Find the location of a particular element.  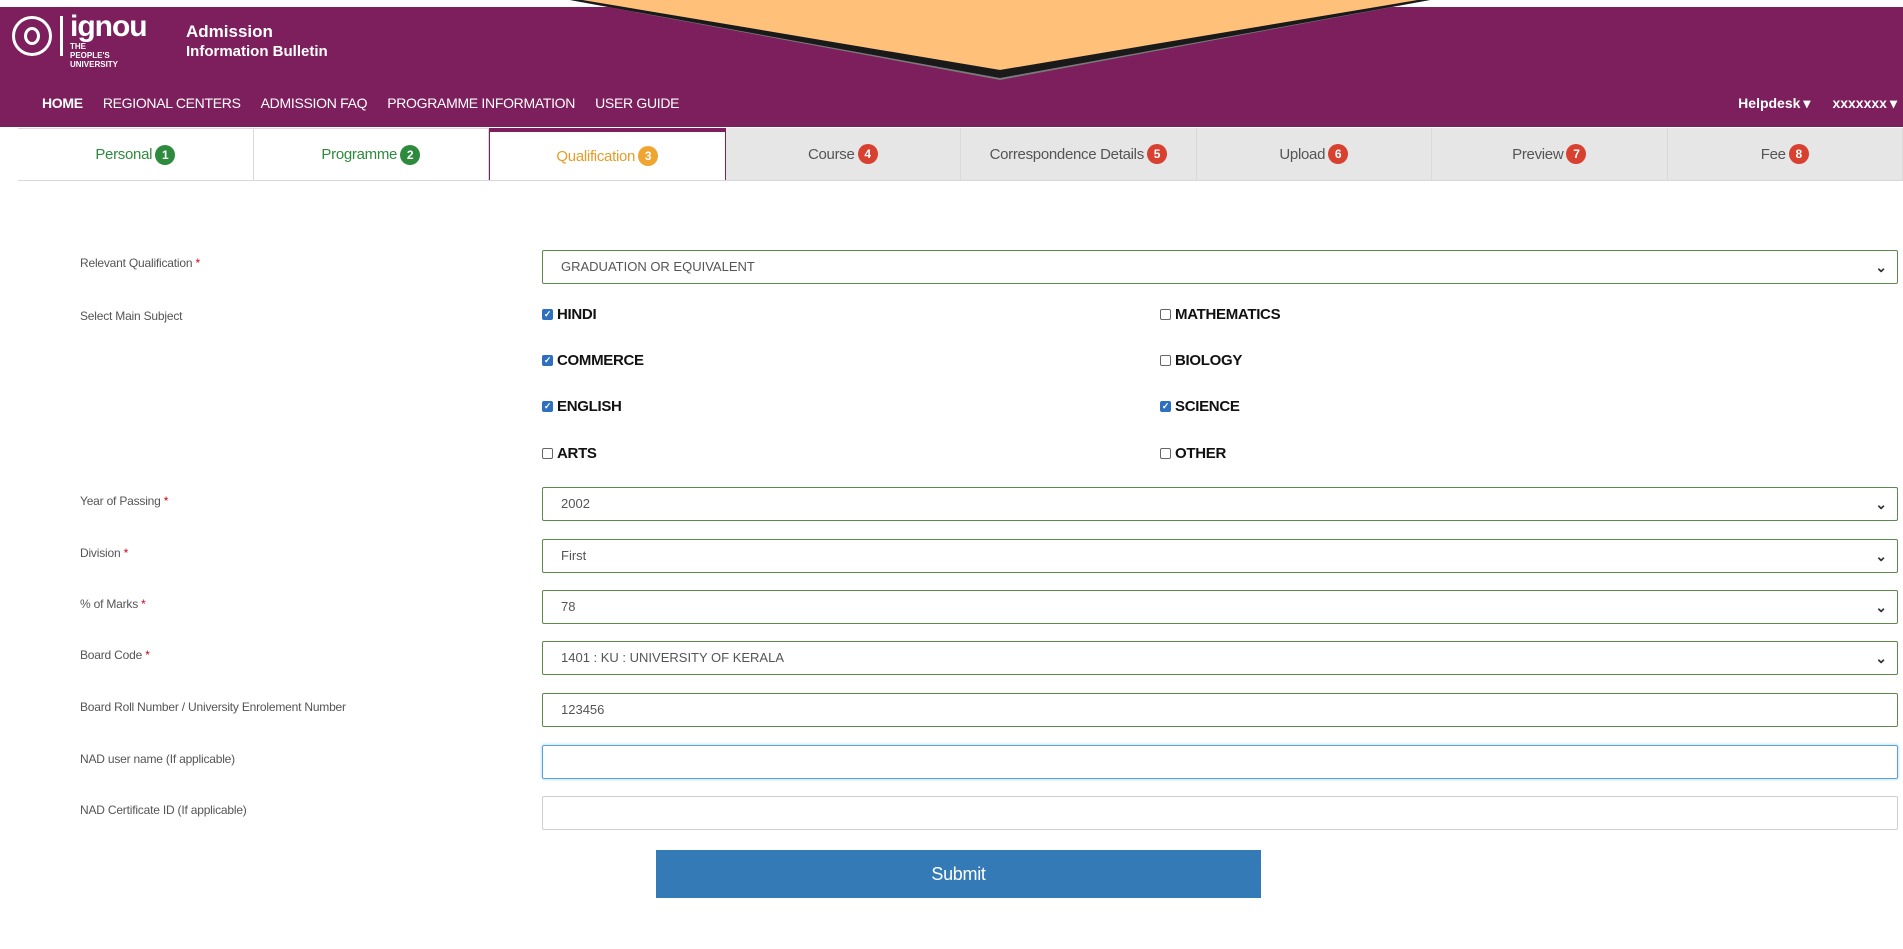

checkbox-label: OTHER is located at coordinates (1201, 453).